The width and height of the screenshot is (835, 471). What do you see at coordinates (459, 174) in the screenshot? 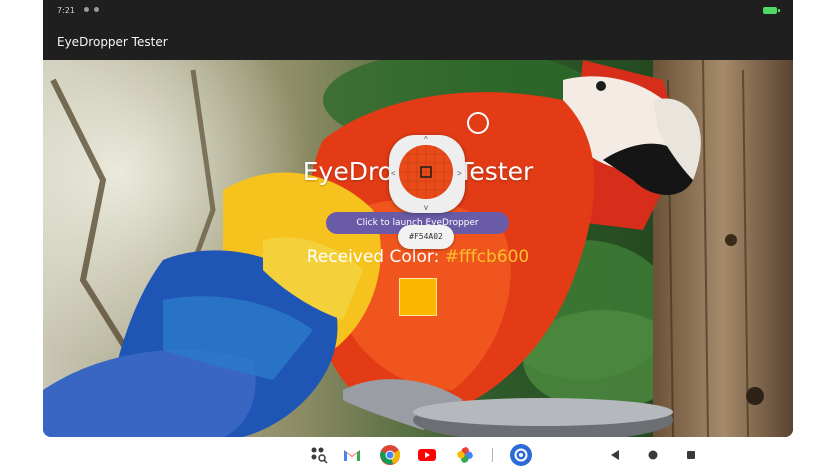
I see `chevron-right-icon: >` at bounding box center [459, 174].